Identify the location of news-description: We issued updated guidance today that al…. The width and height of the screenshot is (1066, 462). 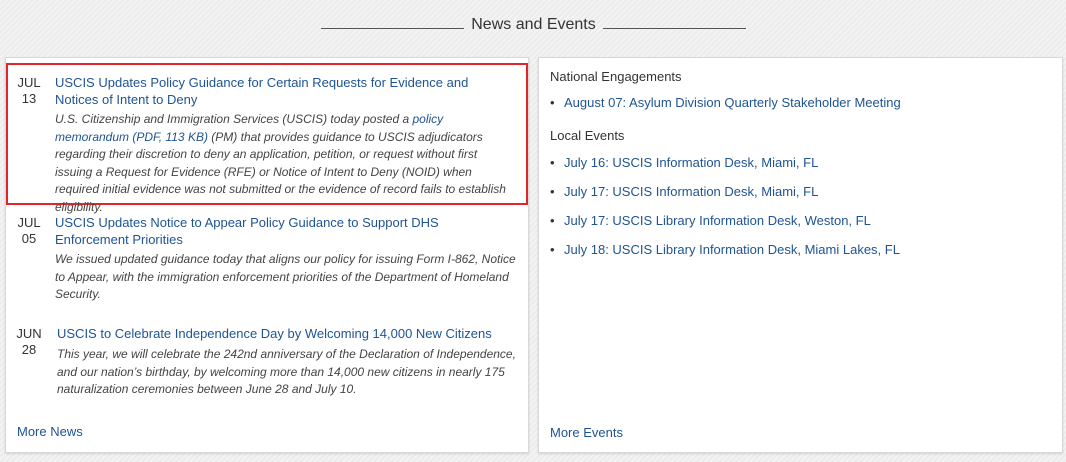
(285, 276).